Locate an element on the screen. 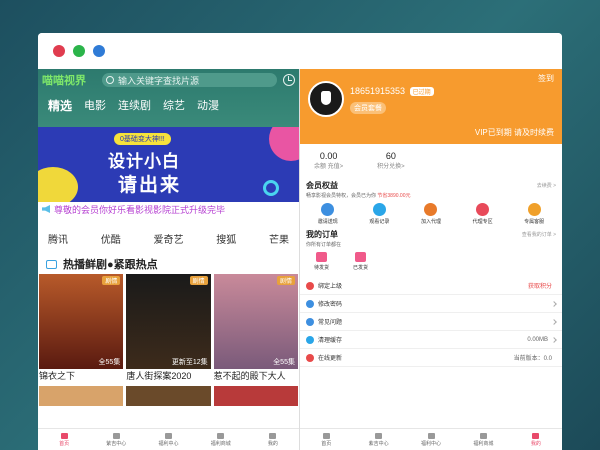 The width and height of the screenshot is (600, 450). plan-button: 会员套餐 is located at coordinates (368, 108).